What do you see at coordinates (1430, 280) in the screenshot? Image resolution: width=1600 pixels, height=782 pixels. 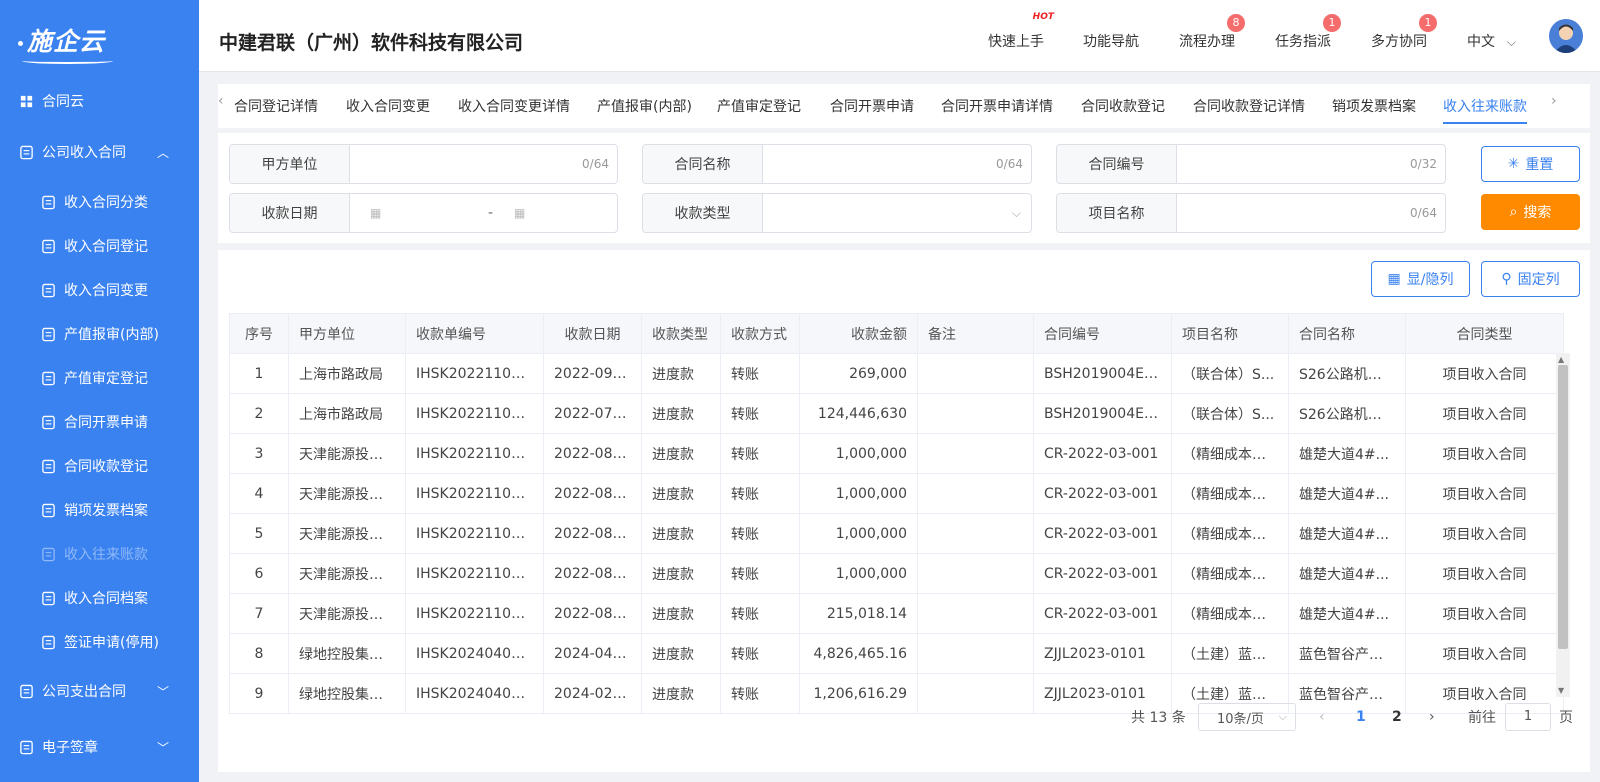 I see `toggle-columns-label: 显/隐列` at bounding box center [1430, 280].